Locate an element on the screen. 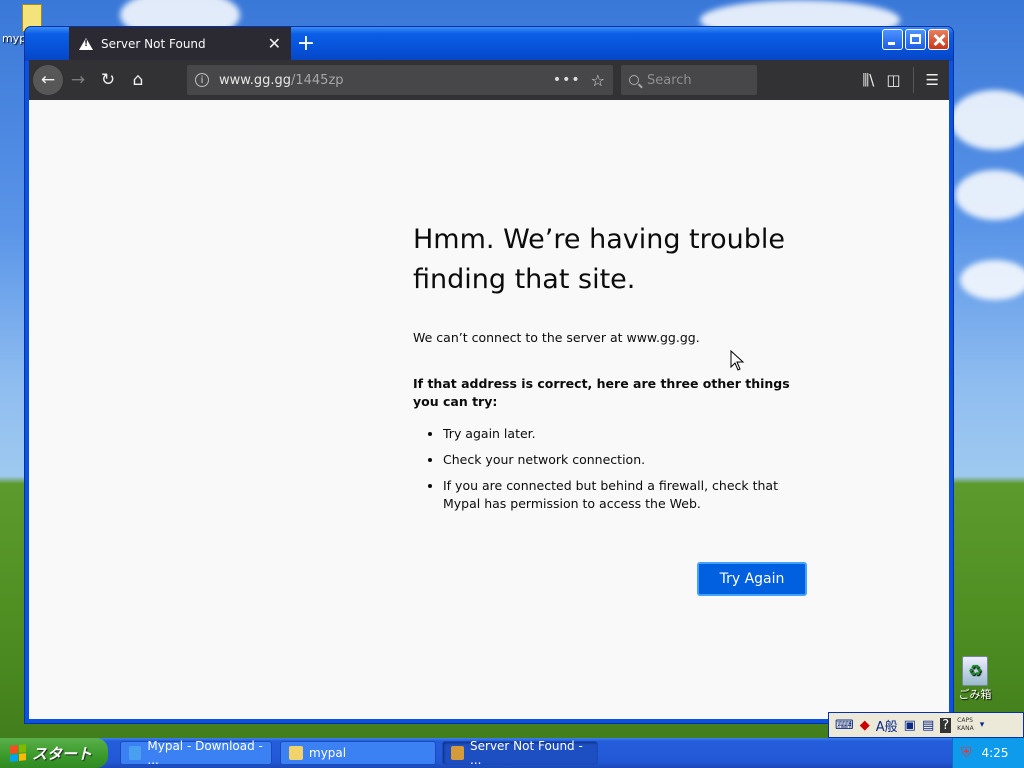 The image size is (1024, 768). title-bar: Server Not Found ✕ + is located at coordinates (489, 44).